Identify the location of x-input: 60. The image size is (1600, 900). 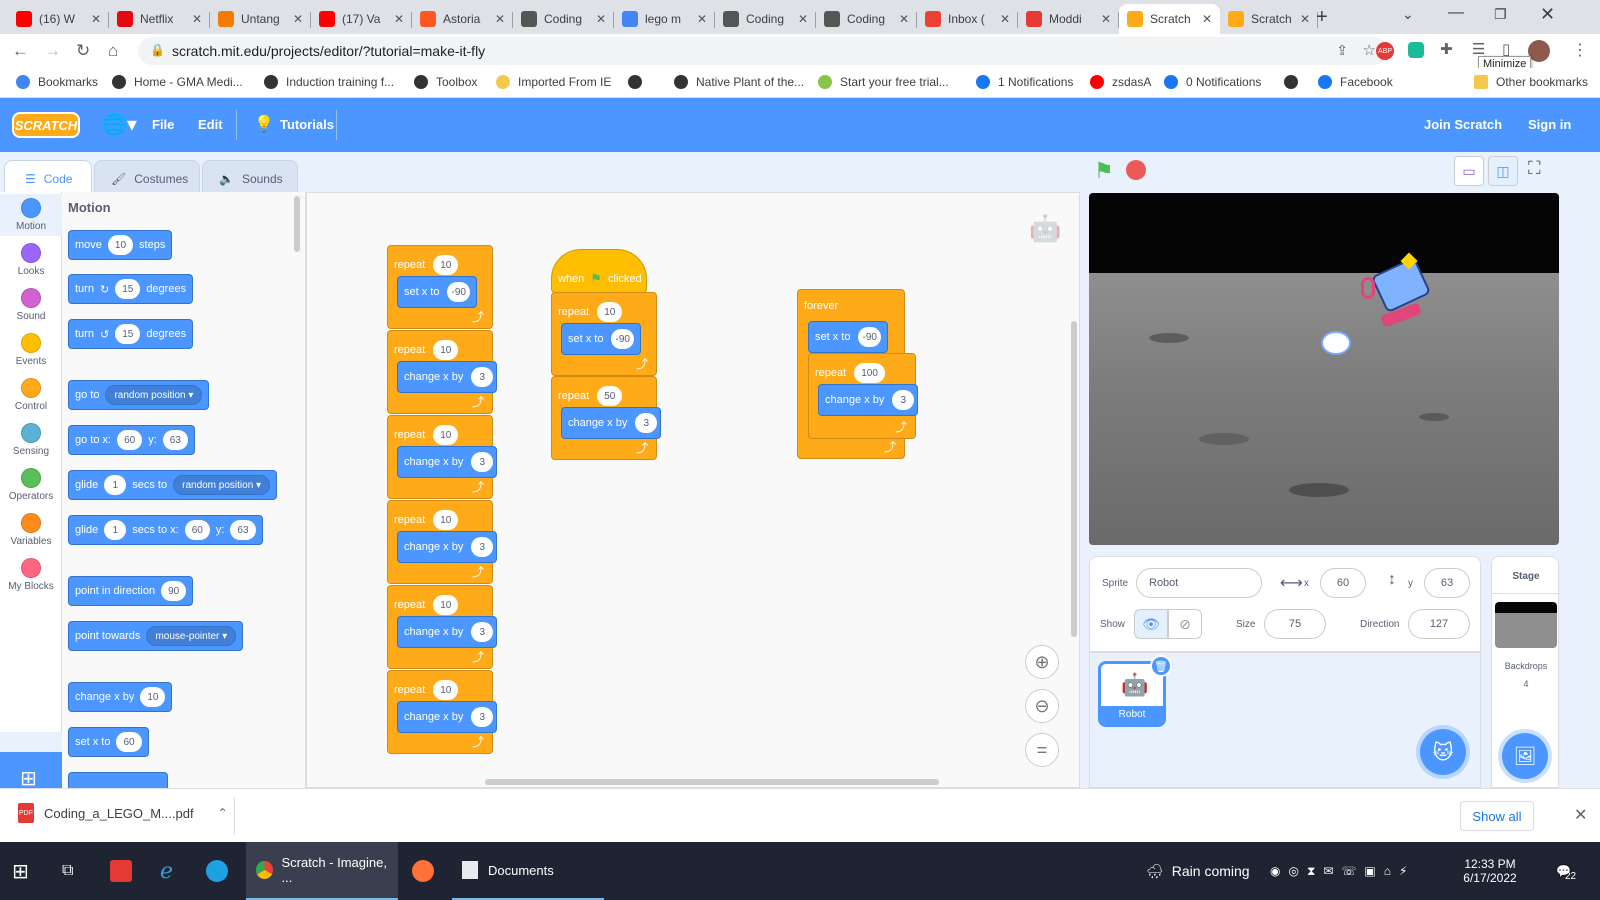
(1343, 583).